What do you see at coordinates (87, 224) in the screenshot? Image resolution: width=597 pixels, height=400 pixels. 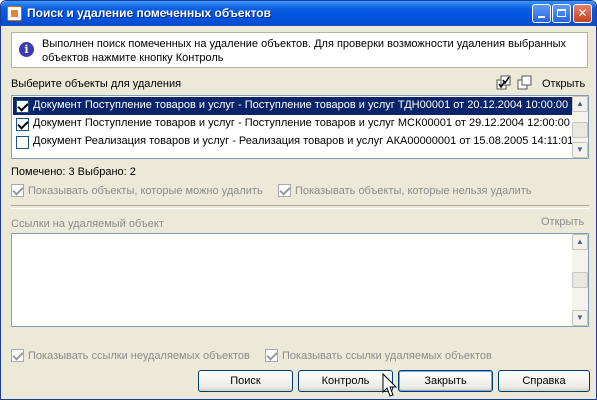 I see `refs-label: Ссылки на удаляемый объект` at bounding box center [87, 224].